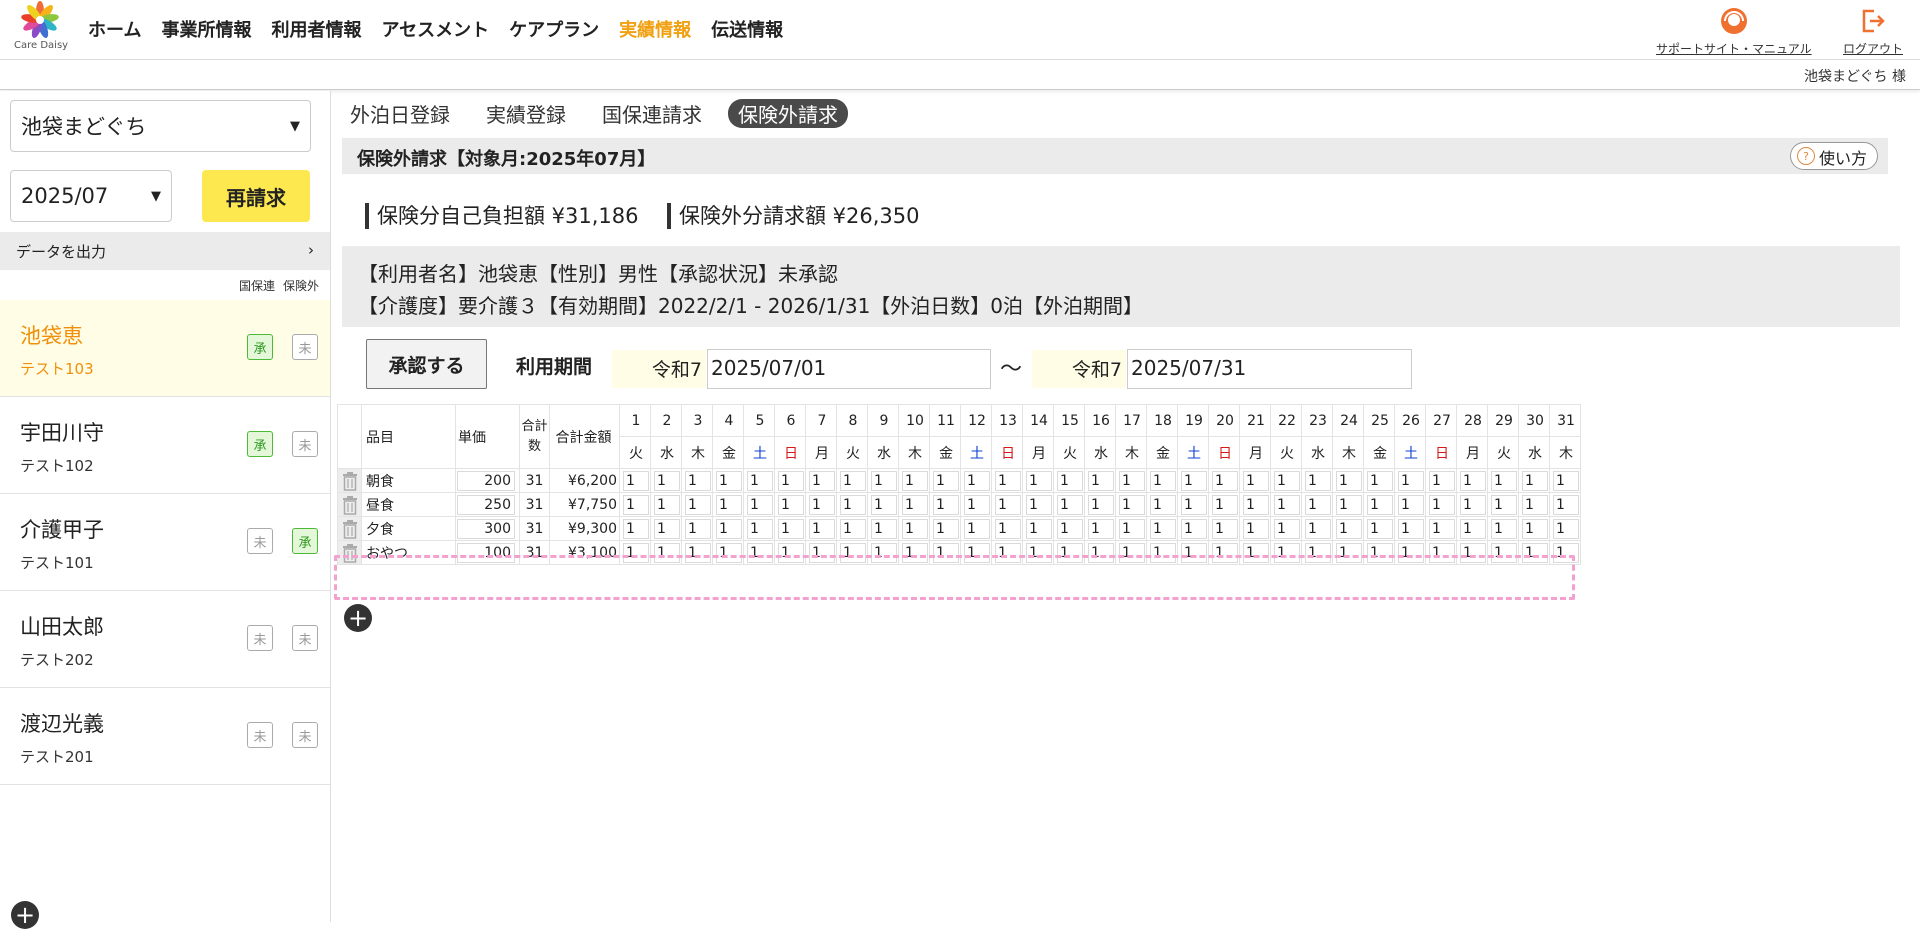 The image size is (1920, 929). What do you see at coordinates (1269, 369) in the screenshot?
I see `period-to-input: 2025/07/31` at bounding box center [1269, 369].